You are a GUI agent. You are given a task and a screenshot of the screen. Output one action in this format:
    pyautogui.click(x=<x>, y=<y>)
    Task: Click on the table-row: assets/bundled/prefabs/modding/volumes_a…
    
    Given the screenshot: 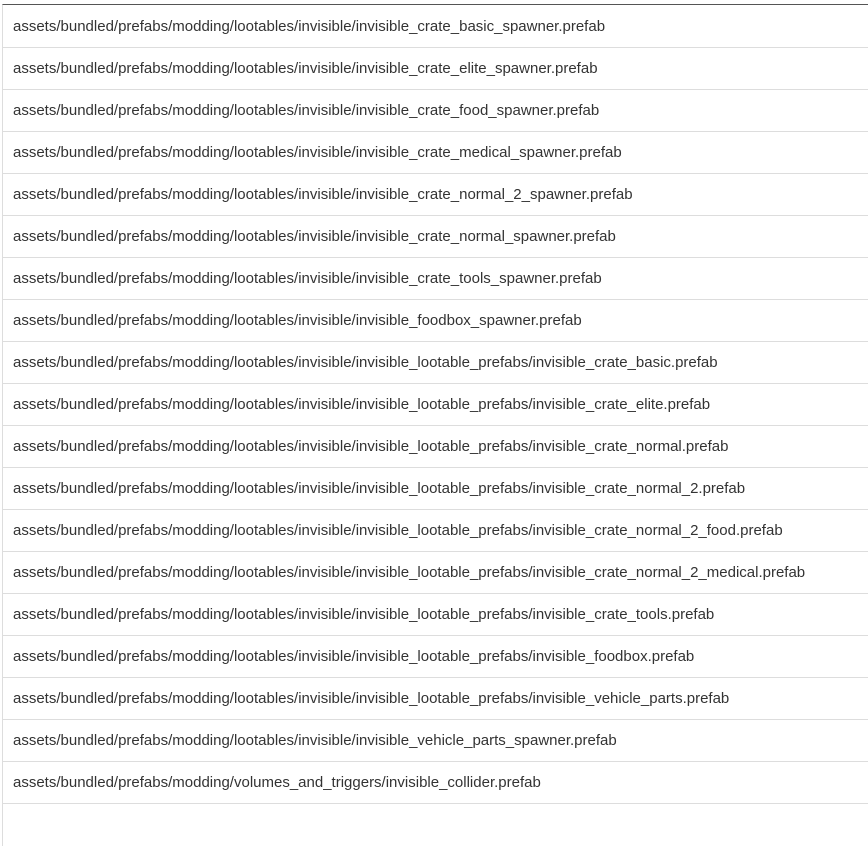 What is the action you would take?
    pyautogui.click(x=435, y=783)
    